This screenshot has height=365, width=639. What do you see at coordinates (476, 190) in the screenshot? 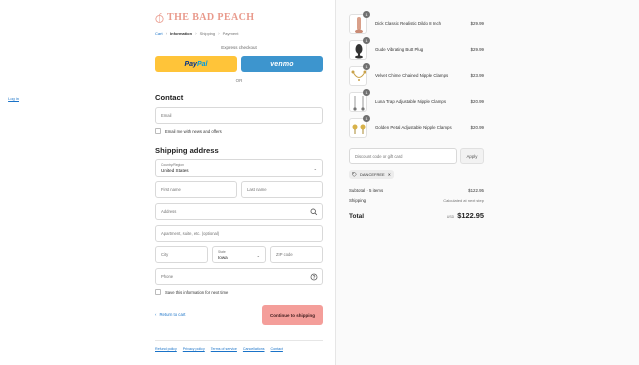
I see `subtotal-value: $122.95` at bounding box center [476, 190].